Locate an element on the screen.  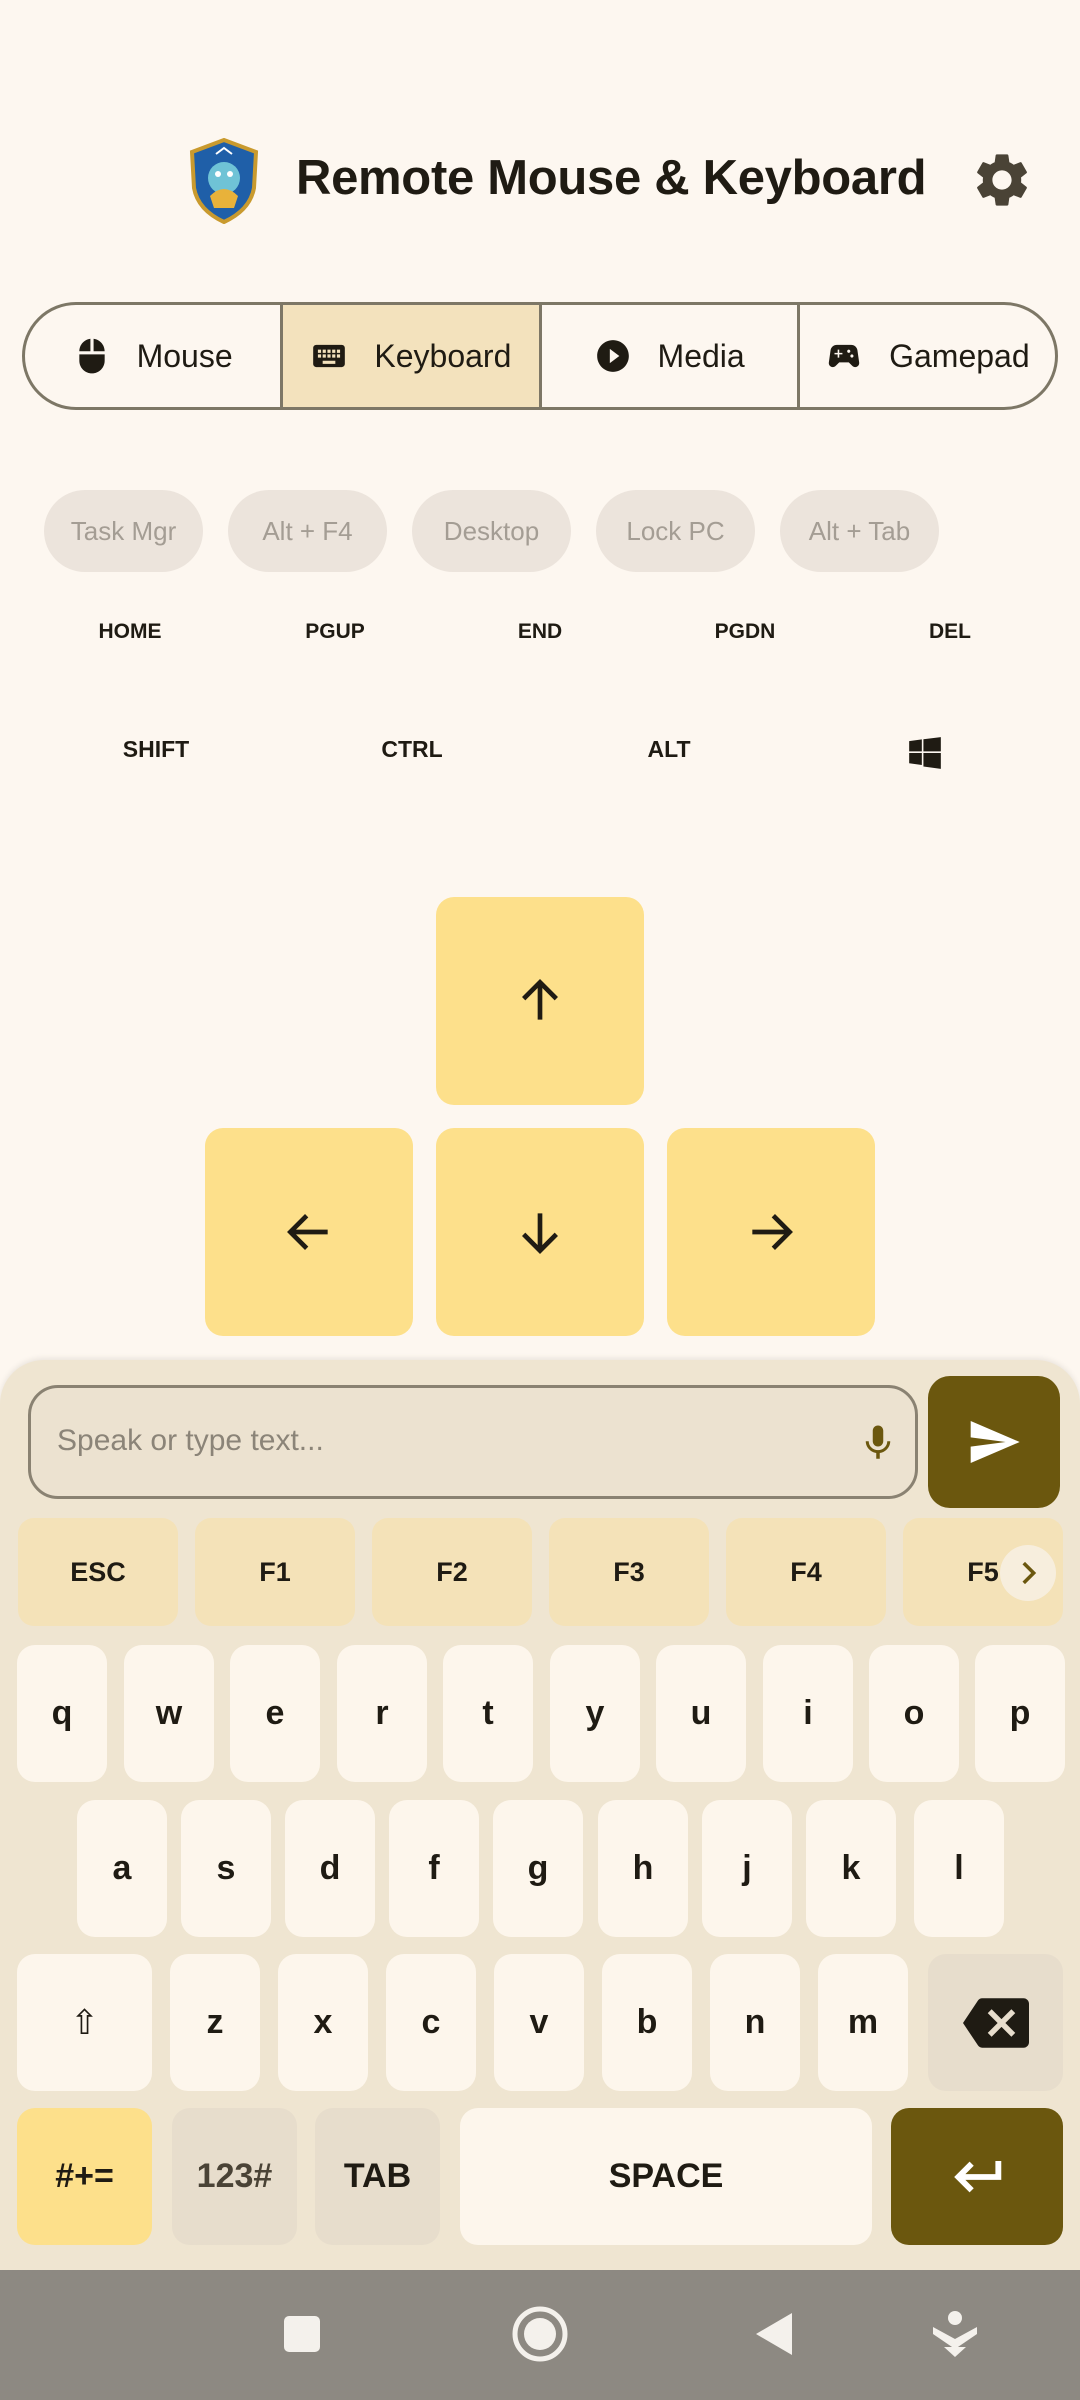
arrow-right-icon is located at coordinates (772, 1232).